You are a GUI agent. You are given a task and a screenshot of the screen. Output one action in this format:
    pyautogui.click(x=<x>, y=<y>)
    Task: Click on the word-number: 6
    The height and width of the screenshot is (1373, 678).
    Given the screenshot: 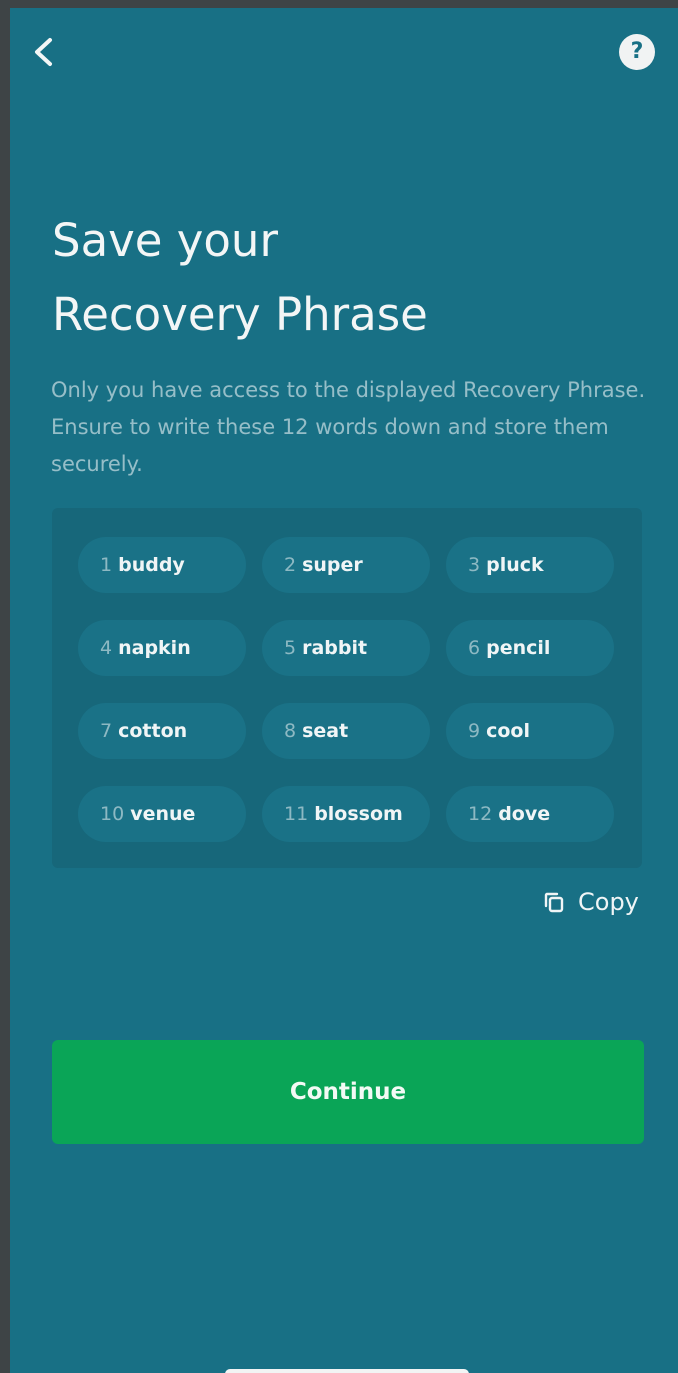 What is the action you would take?
    pyautogui.click(x=474, y=648)
    